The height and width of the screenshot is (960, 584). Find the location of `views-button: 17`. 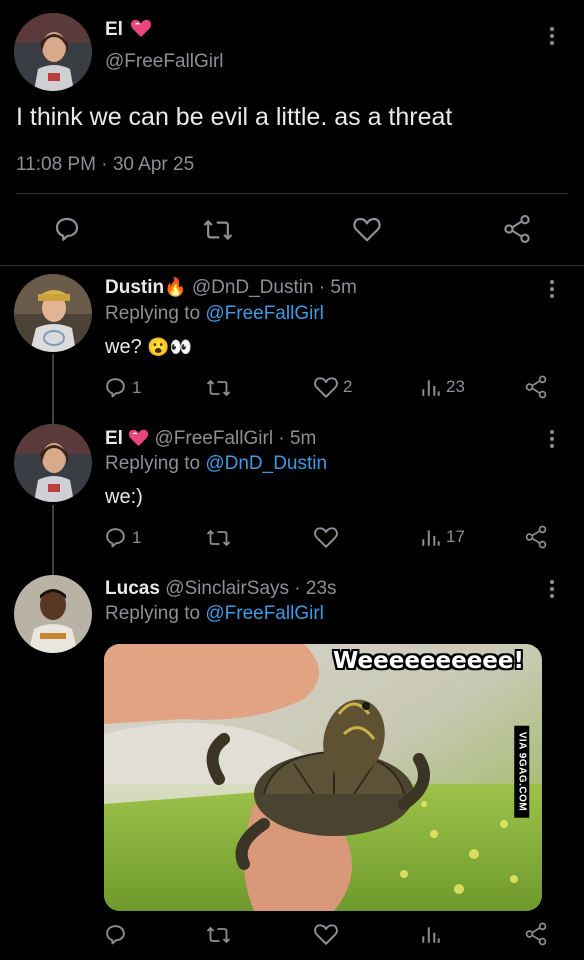

views-button: 17 is located at coordinates (442, 537).